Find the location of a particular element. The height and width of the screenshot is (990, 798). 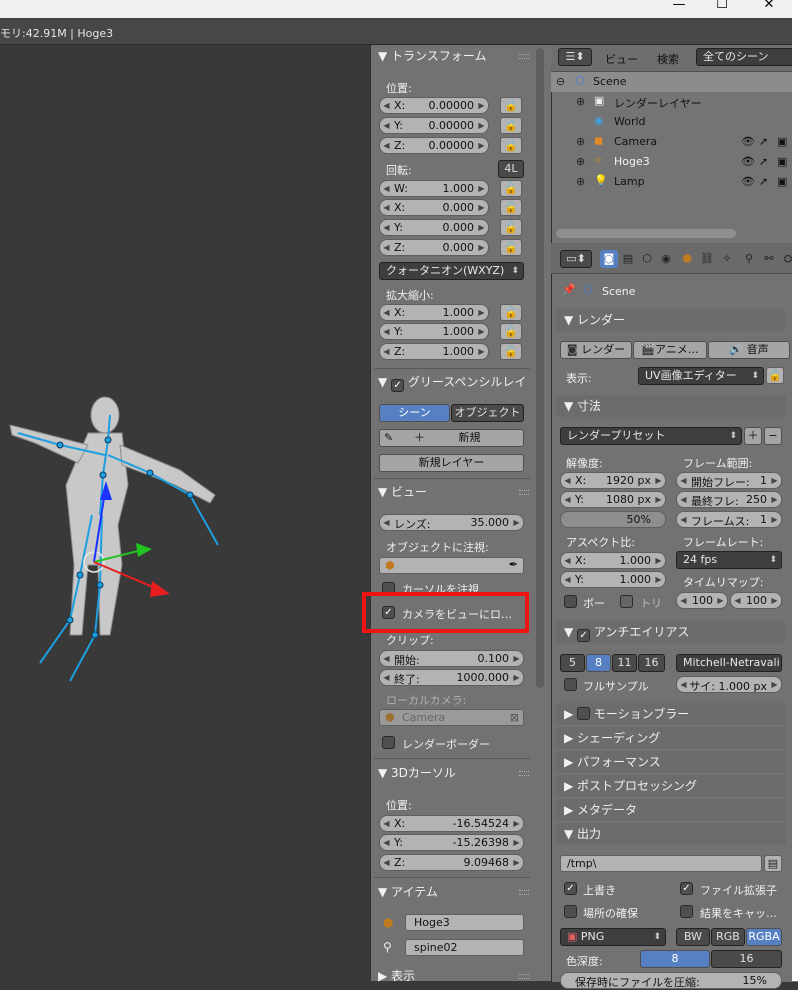

depth-8-button: 8 is located at coordinates (675, 959).